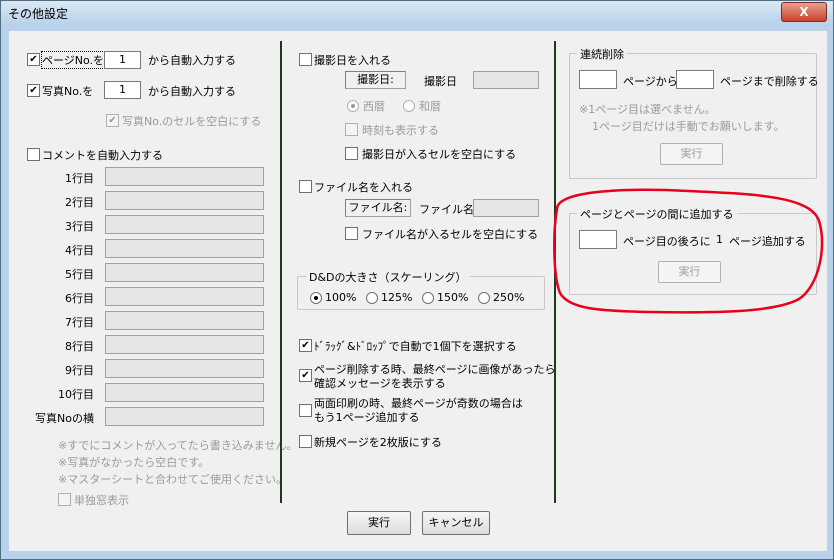  I want to click on cancel-button: キャンセル, so click(456, 523).